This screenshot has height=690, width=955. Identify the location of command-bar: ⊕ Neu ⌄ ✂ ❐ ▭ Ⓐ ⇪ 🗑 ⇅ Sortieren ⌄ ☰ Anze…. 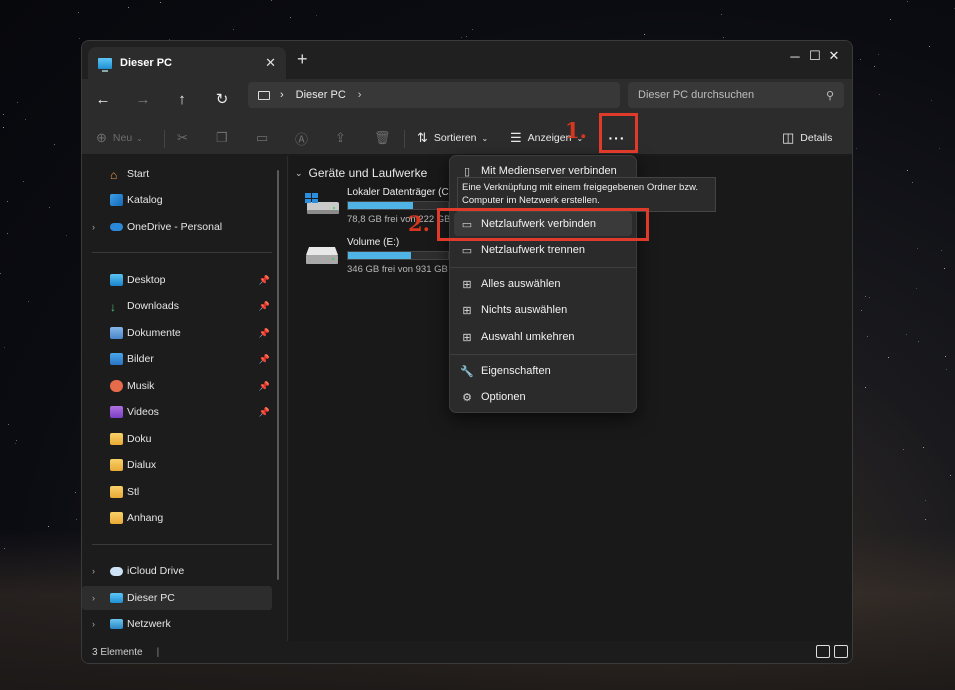
(467, 138).